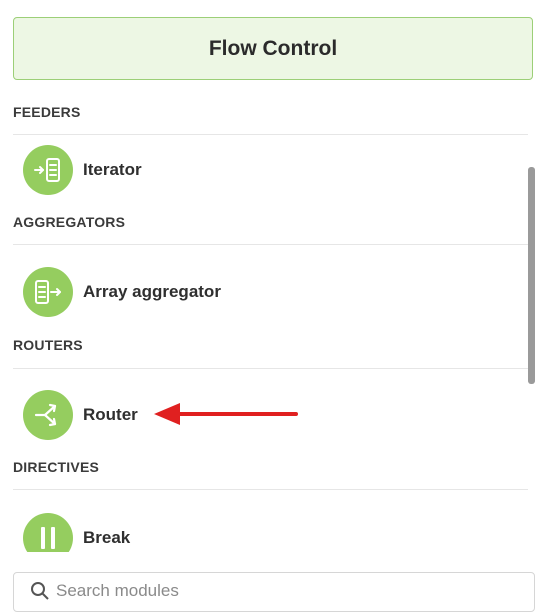 The height and width of the screenshot is (612, 542). Describe the element at coordinates (48, 170) in the screenshot. I see `iterator-icon` at that location.